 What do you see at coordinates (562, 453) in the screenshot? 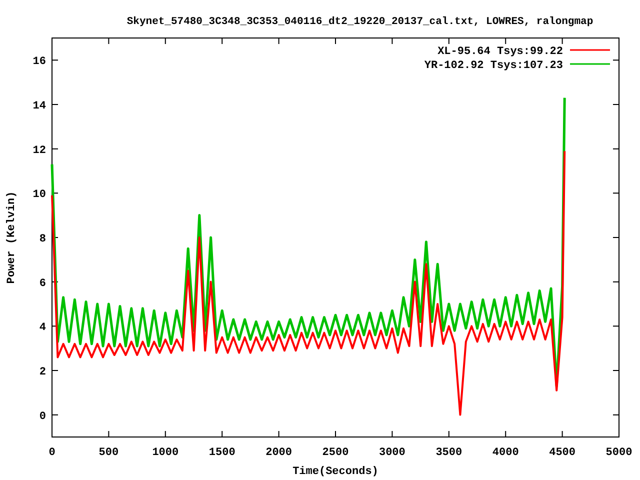
I see `x-tick-label: 4500` at bounding box center [562, 453].